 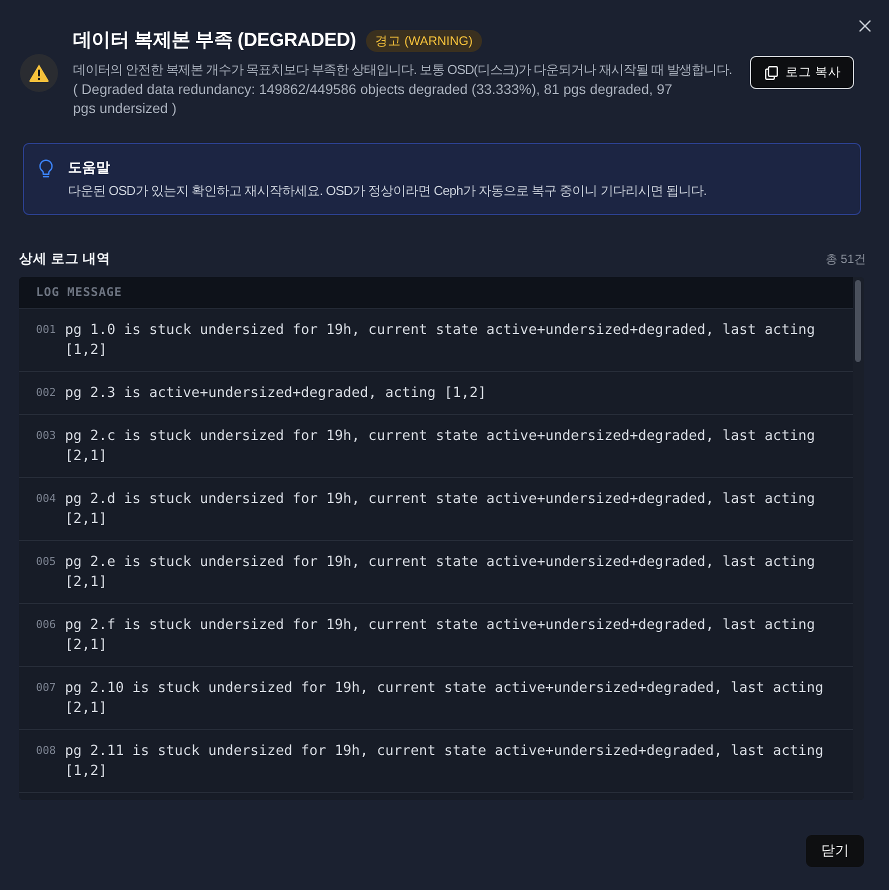 What do you see at coordinates (214, 41) in the screenshot?
I see `dialog-title: 데이터 복제본 부족 (DEGRADED)` at bounding box center [214, 41].